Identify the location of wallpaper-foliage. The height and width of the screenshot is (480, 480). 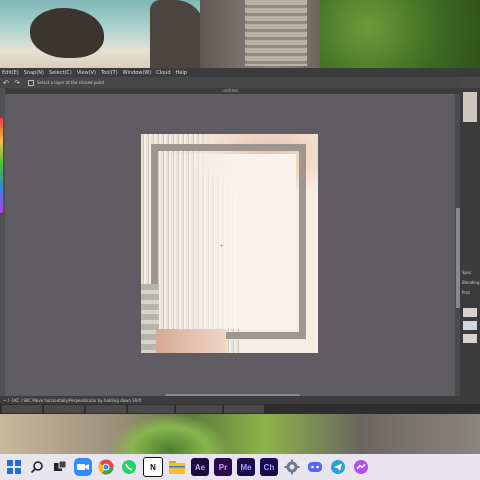
(400, 34).